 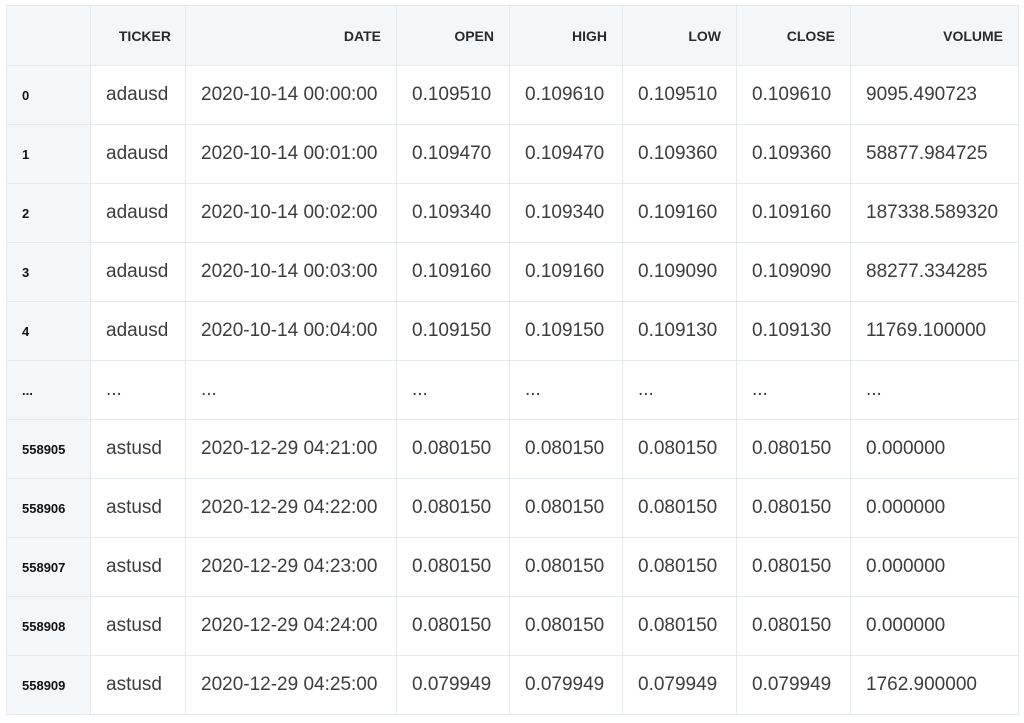 What do you see at coordinates (48, 35) in the screenshot?
I see `index-header` at bounding box center [48, 35].